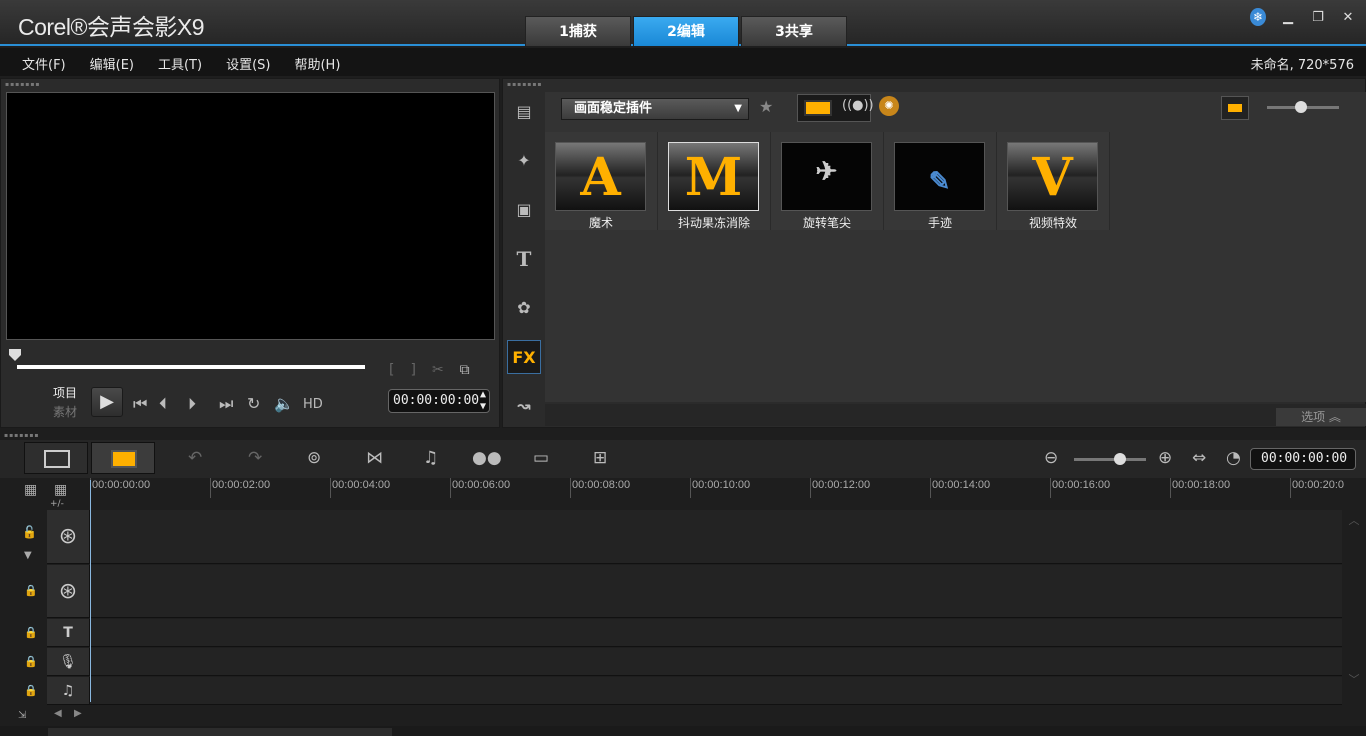 The image size is (1366, 736). I want to click on vertical-scrollbar: ︿ ﹀, so click(1354, 607).